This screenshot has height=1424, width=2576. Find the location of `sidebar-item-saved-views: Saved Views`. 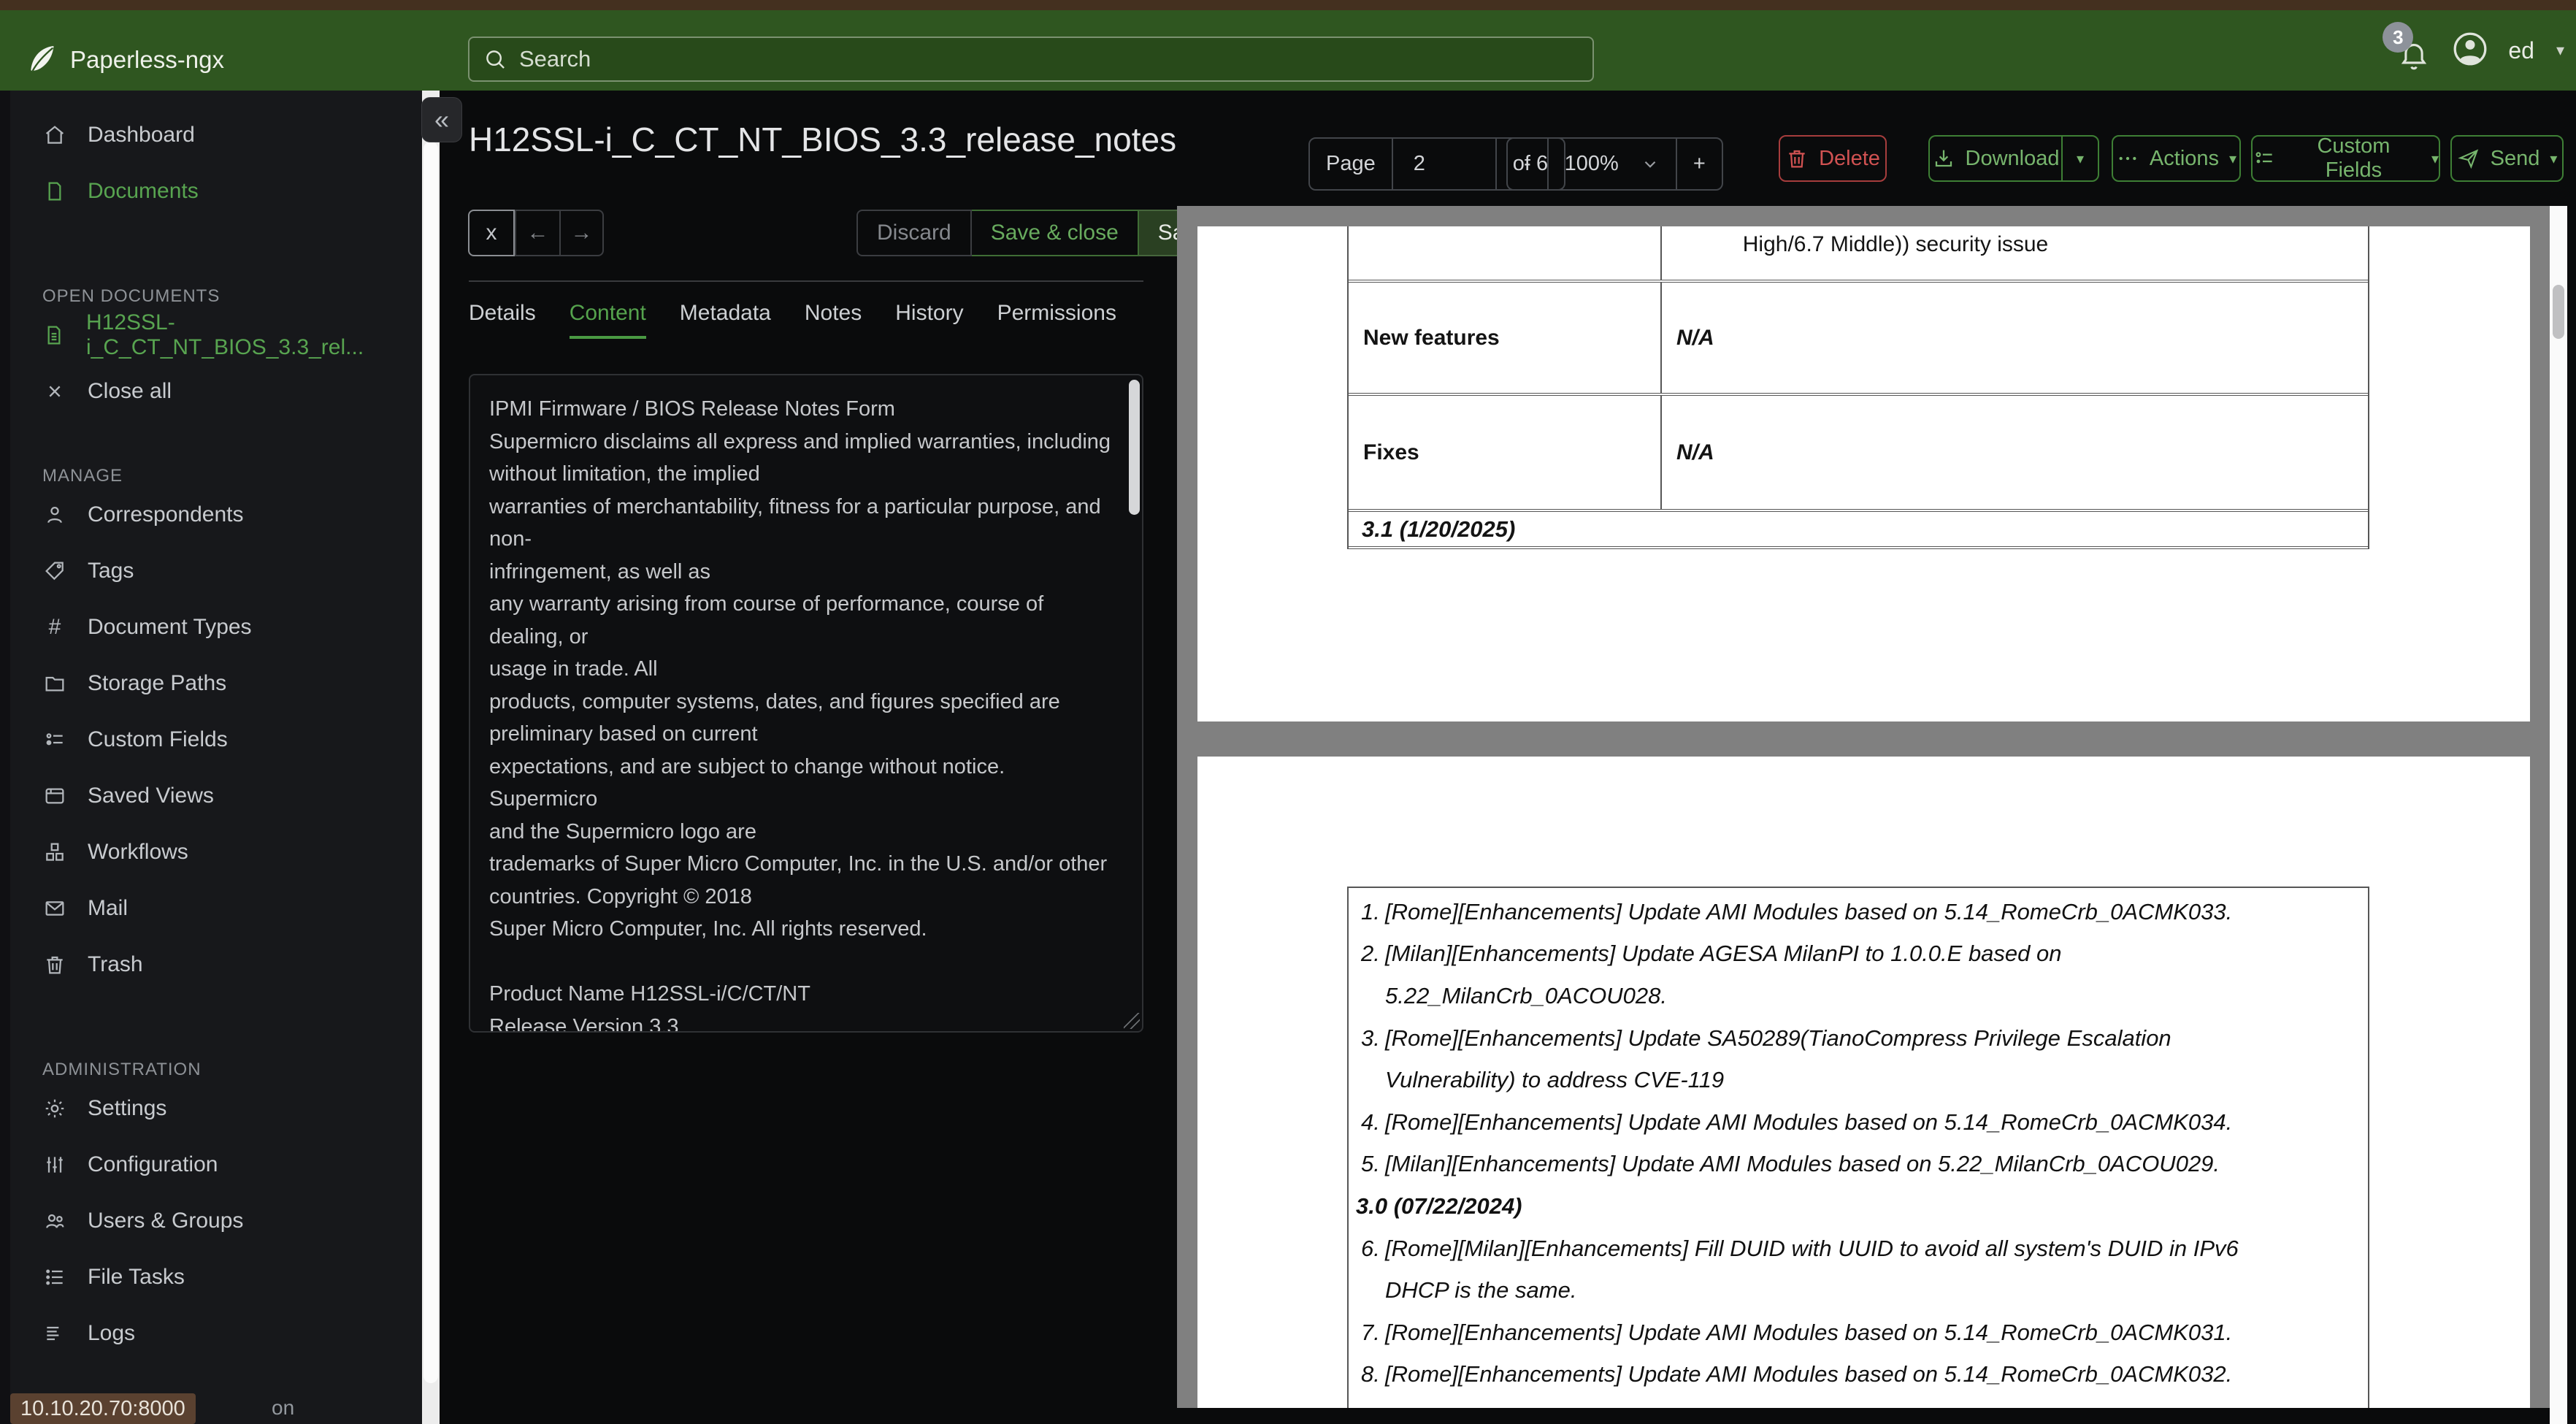

sidebar-item-saved-views: Saved Views is located at coordinates (216, 796).